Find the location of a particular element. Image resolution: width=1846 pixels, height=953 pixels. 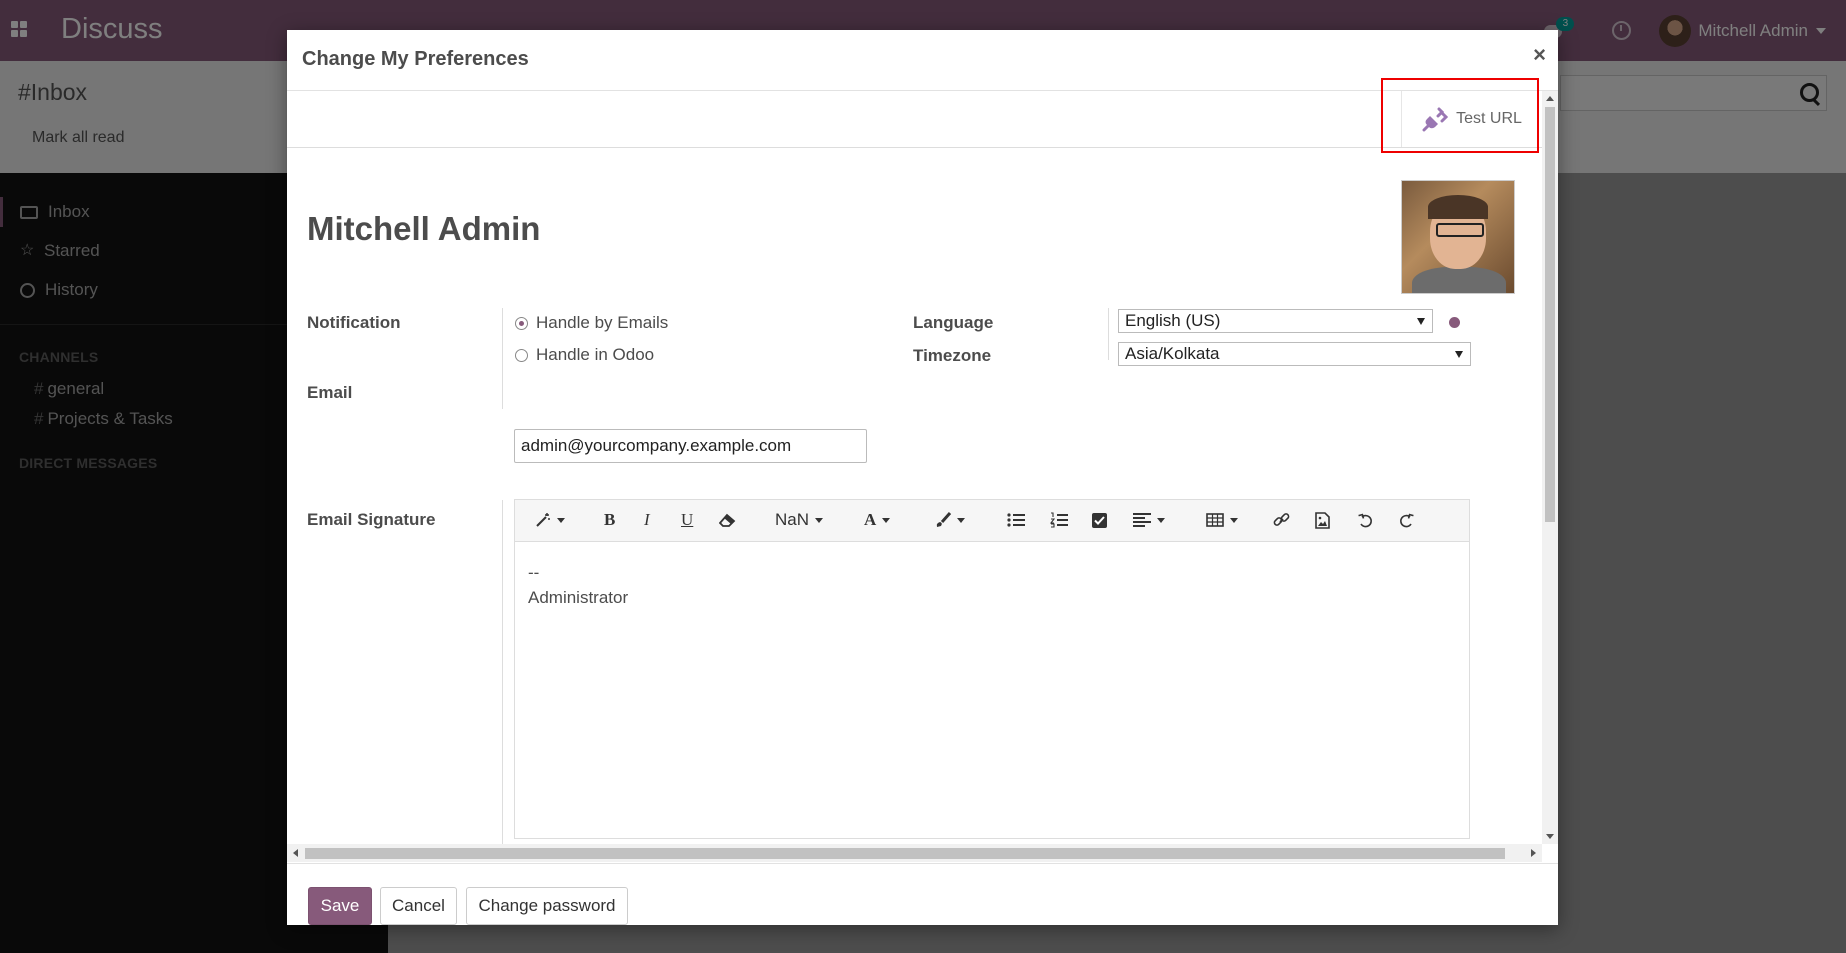

signature-line: Administrator is located at coordinates (578, 597).